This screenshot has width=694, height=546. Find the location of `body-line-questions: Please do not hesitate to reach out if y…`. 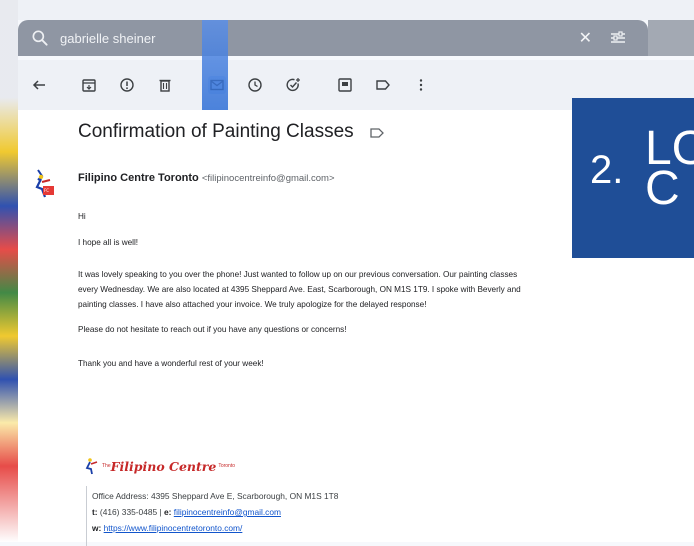

body-line-questions: Please do not hesitate to reach out if y… is located at coordinates (212, 329).